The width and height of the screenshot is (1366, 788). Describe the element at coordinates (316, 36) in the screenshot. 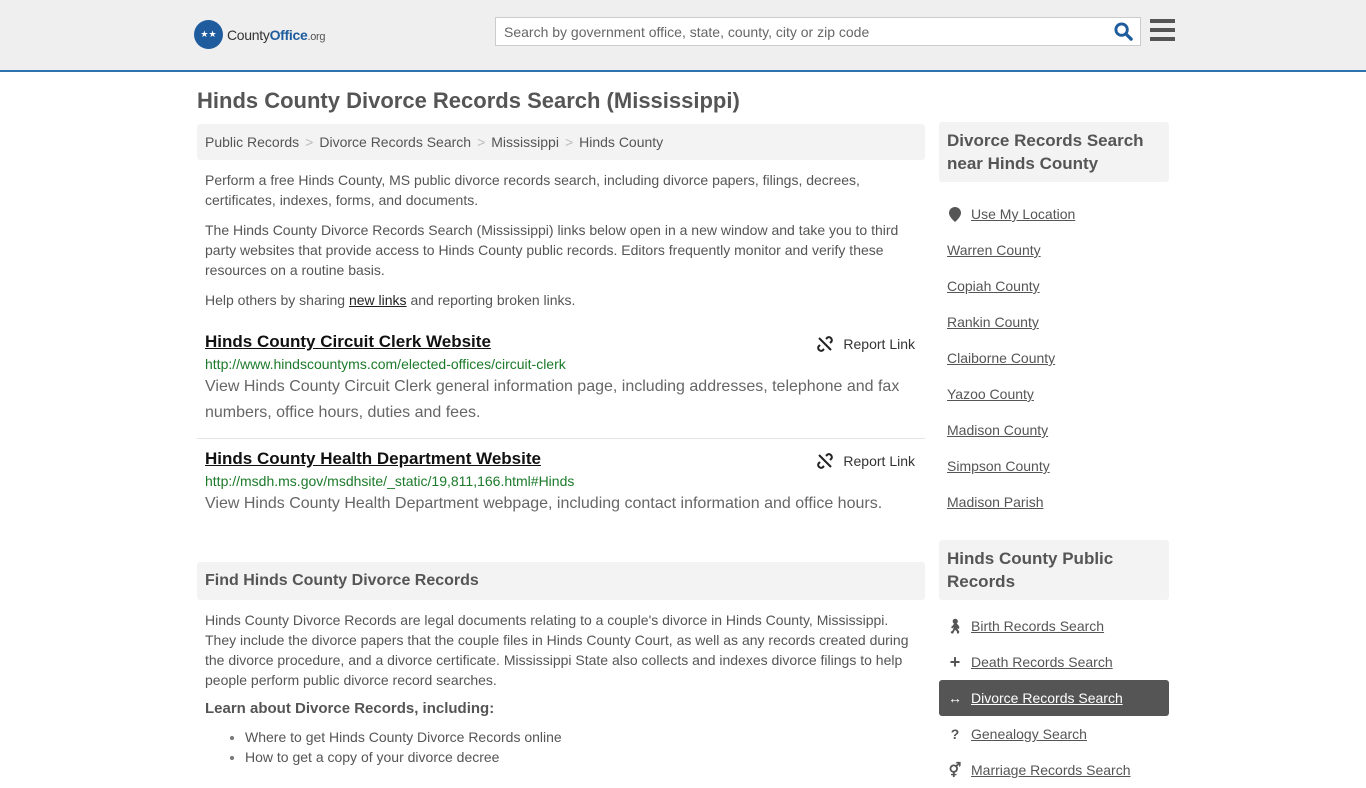

I see `logo-text-tld: .org` at that location.